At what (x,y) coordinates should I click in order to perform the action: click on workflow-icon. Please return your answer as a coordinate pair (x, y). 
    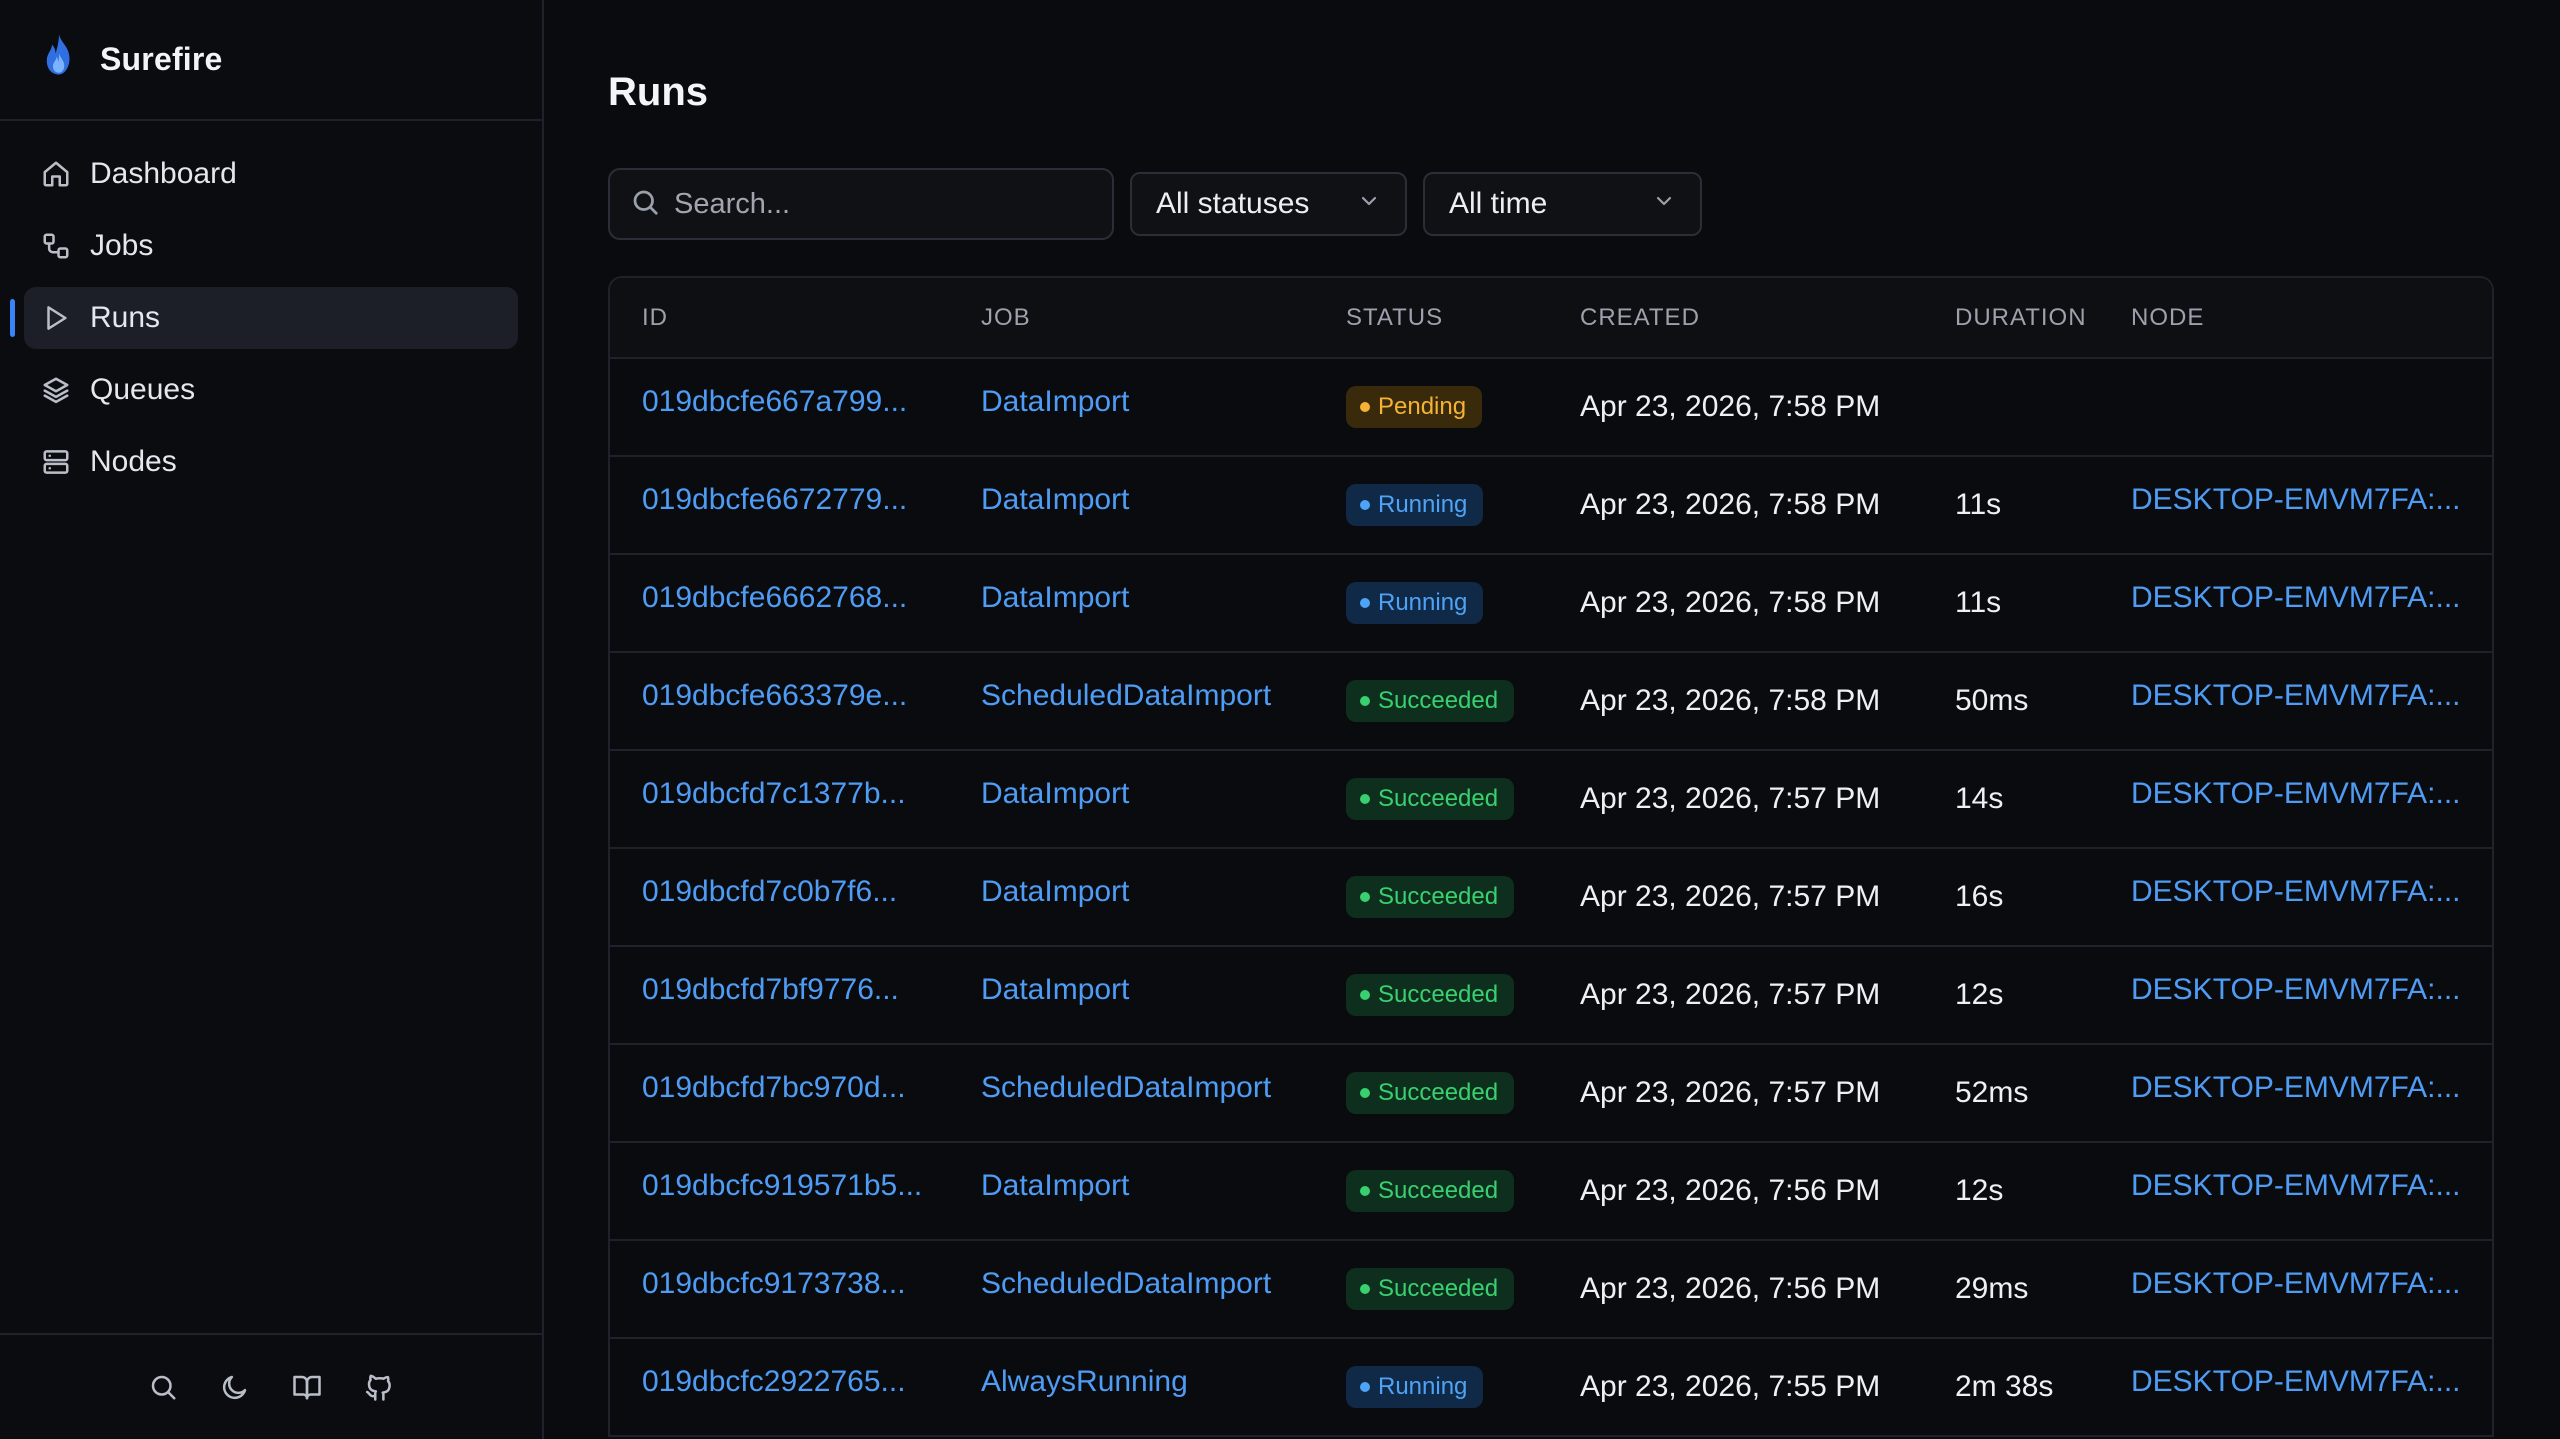
    Looking at the image, I should click on (56, 246).